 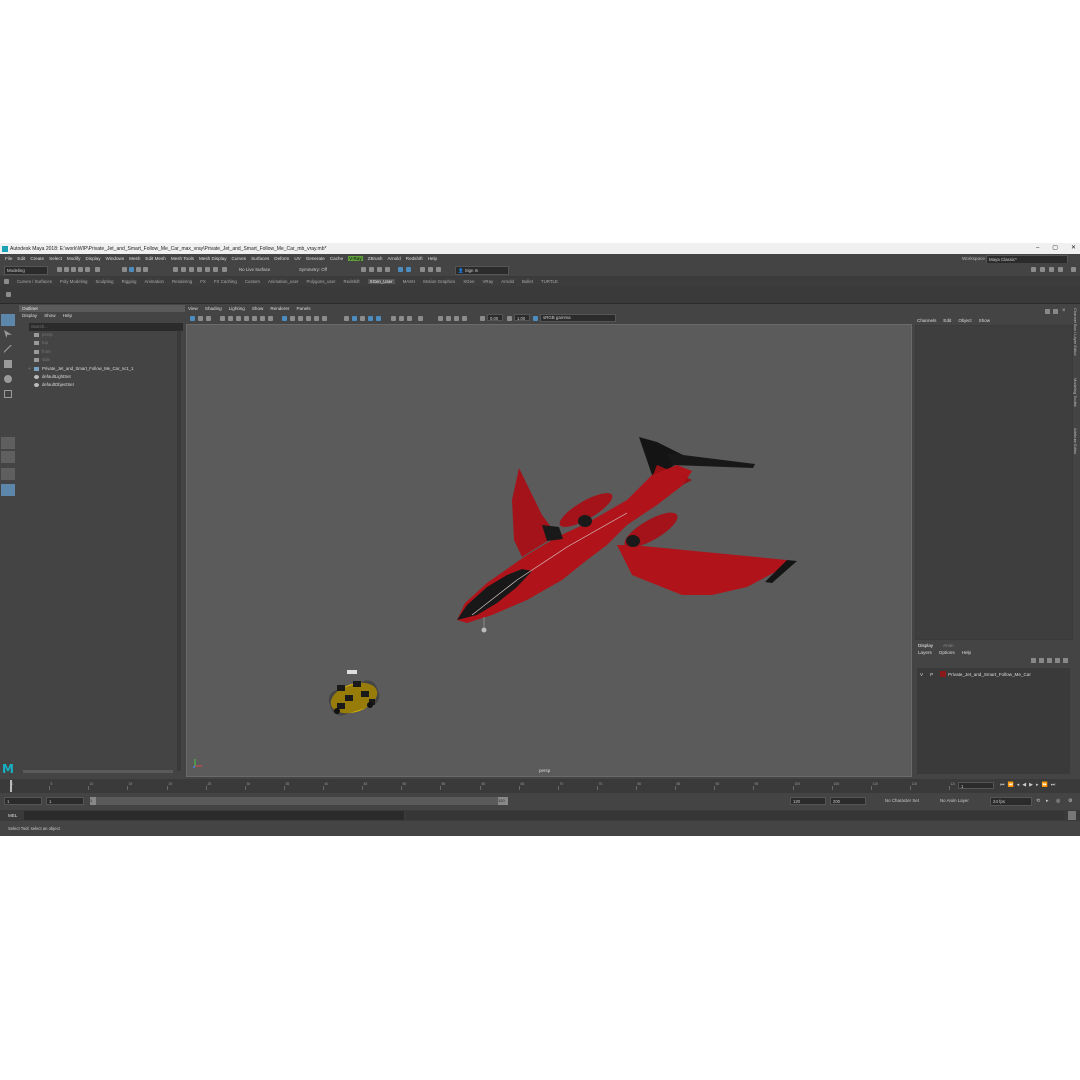 What do you see at coordinates (29, 315) in the screenshot?
I see `outliner-menu-display: Display` at bounding box center [29, 315].